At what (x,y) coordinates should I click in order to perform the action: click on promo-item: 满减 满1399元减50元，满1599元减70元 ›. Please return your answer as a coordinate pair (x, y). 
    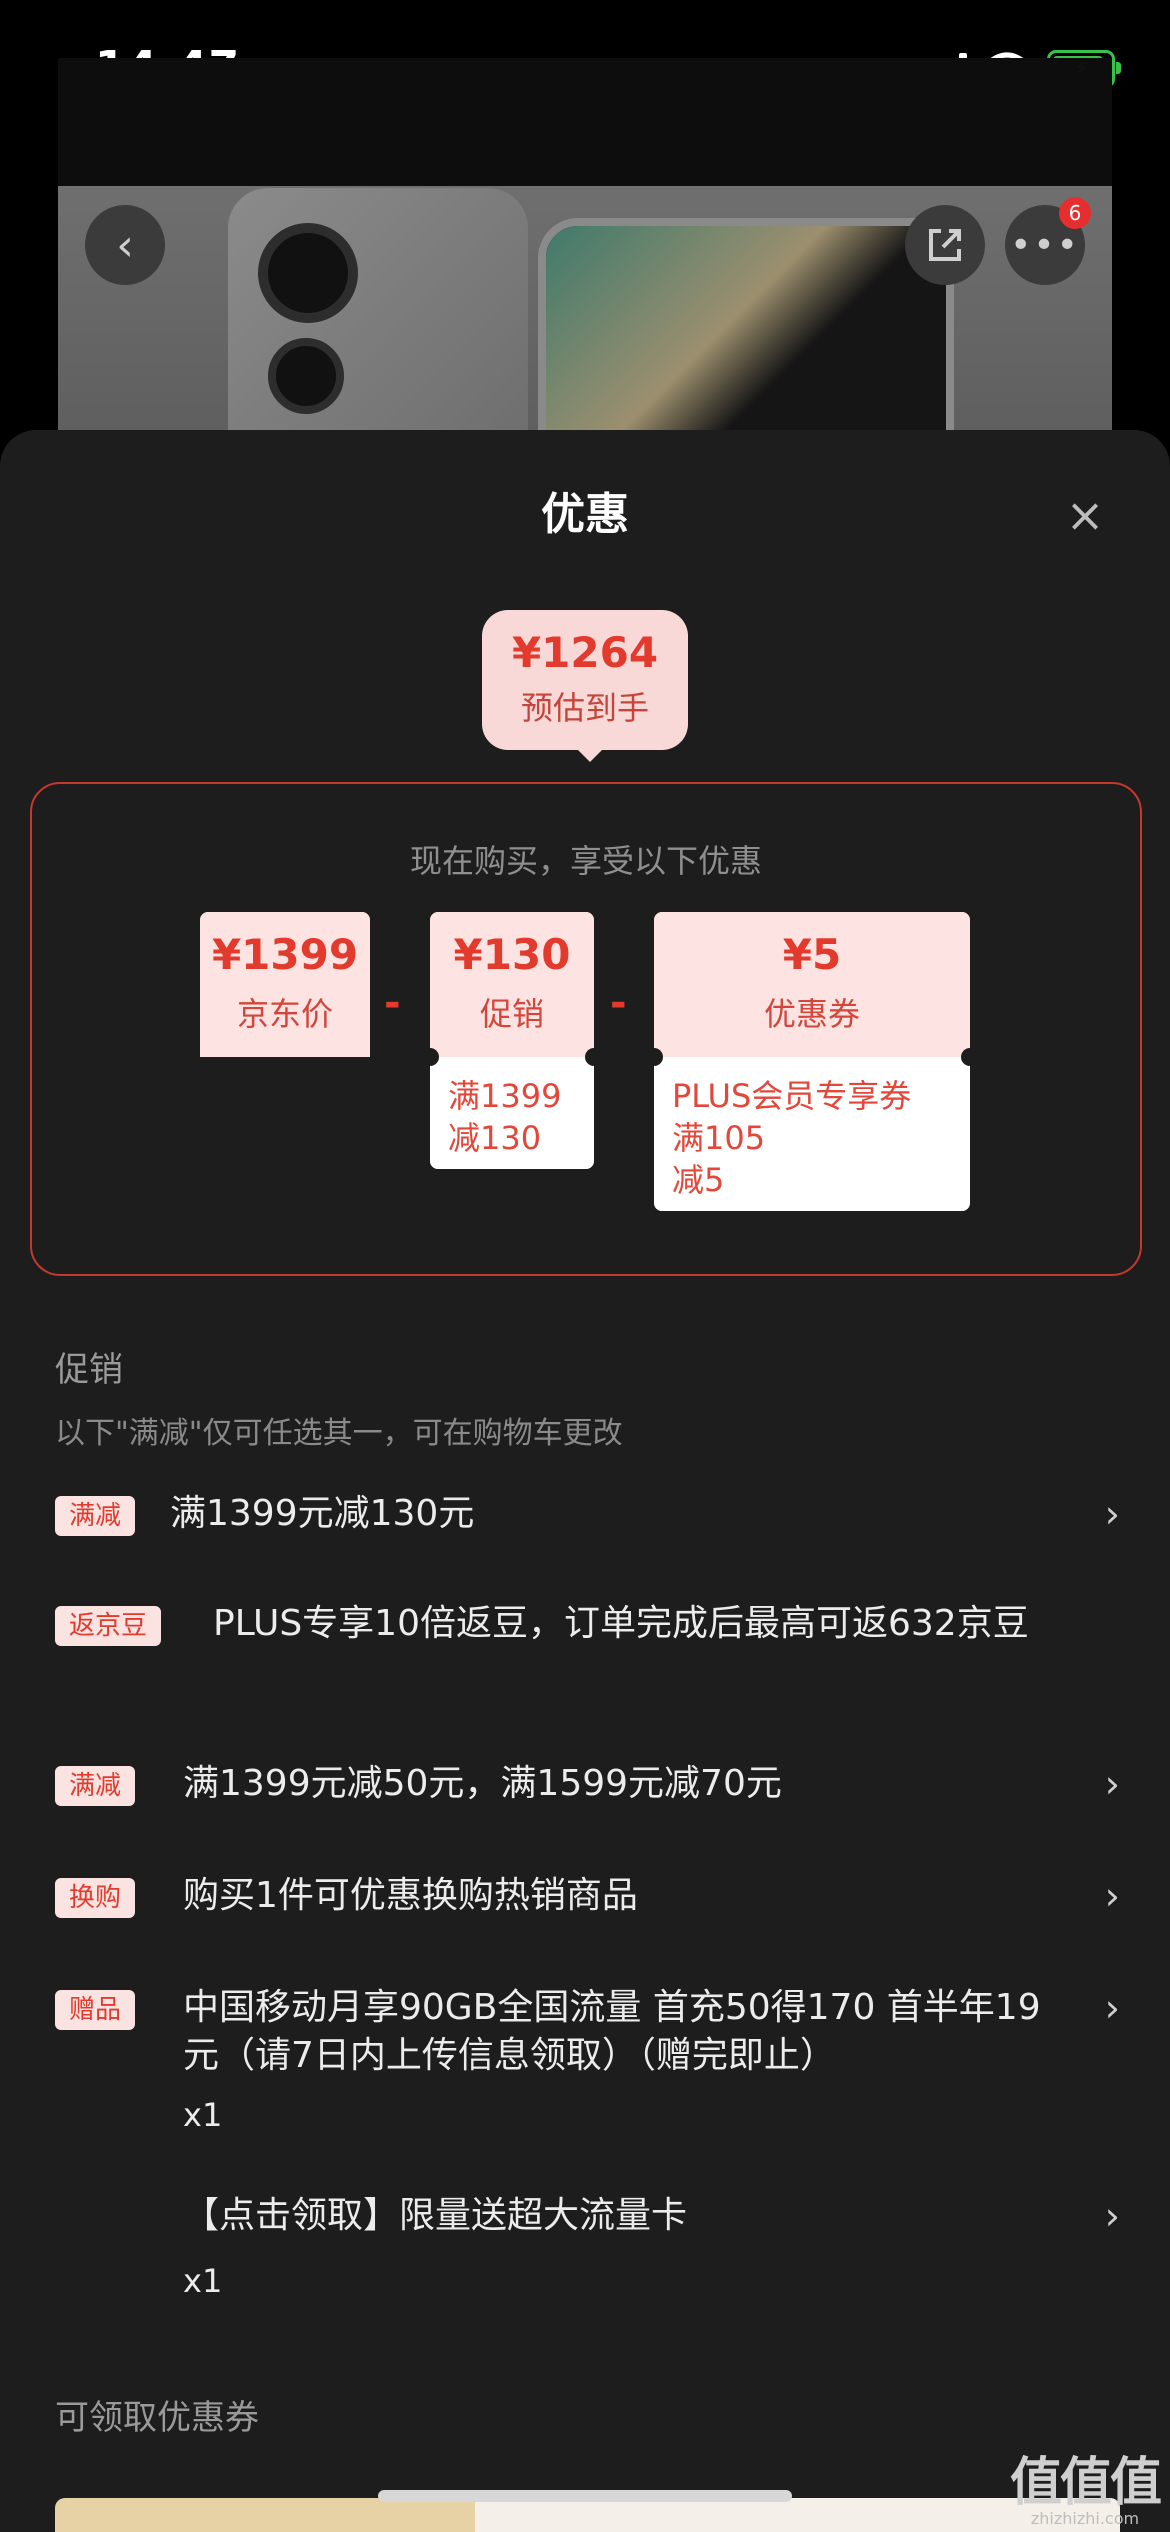
    Looking at the image, I should click on (587, 1790).